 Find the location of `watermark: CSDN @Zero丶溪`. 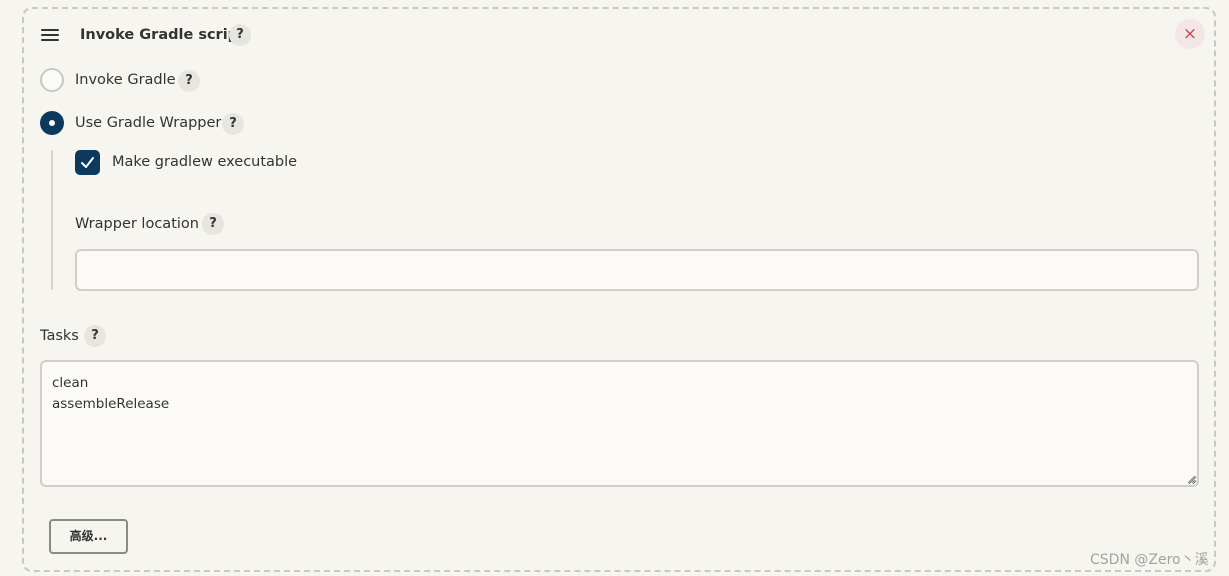

watermark: CSDN @Zero丶溪 is located at coordinates (1149, 560).